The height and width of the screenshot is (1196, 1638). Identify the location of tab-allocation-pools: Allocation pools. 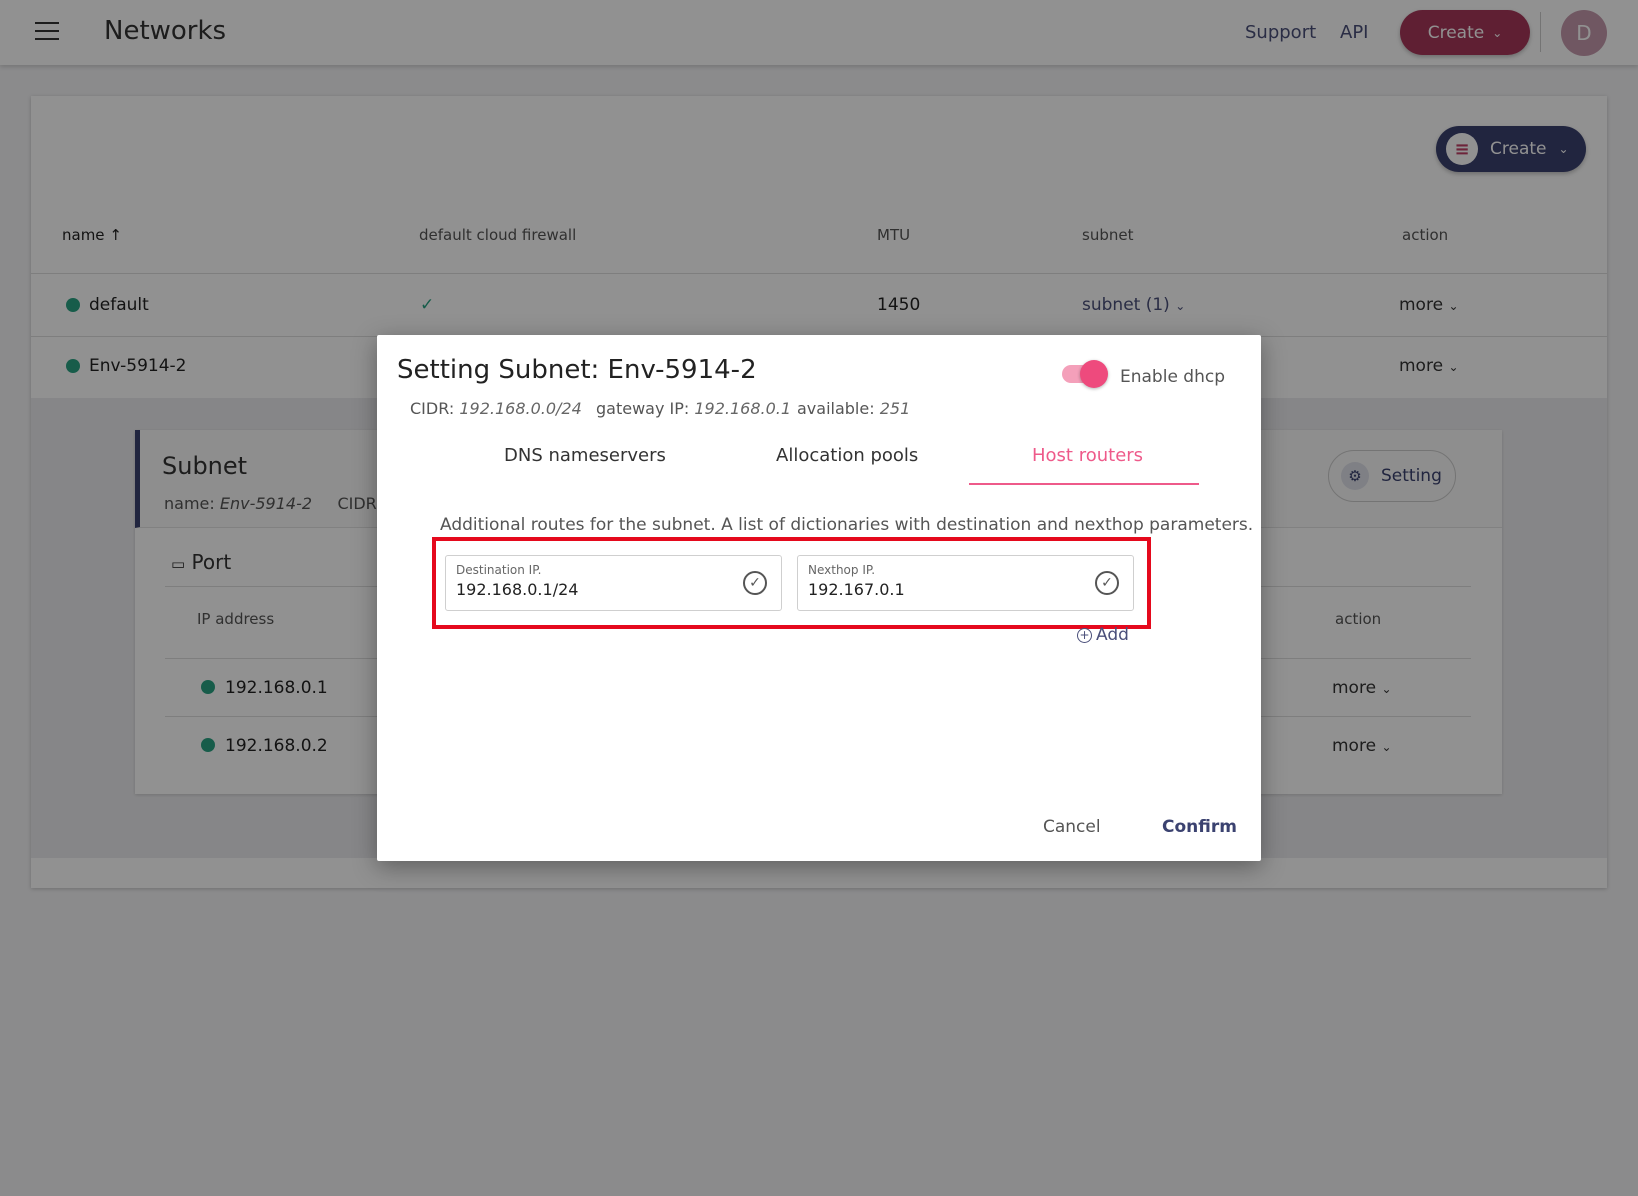
(847, 455).